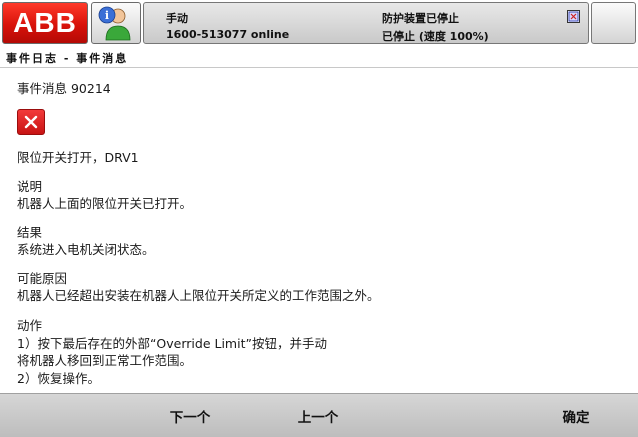 The image size is (638, 437). Describe the element at coordinates (58, 378) in the screenshot. I see `action-line: 2）恢复操作。` at that location.